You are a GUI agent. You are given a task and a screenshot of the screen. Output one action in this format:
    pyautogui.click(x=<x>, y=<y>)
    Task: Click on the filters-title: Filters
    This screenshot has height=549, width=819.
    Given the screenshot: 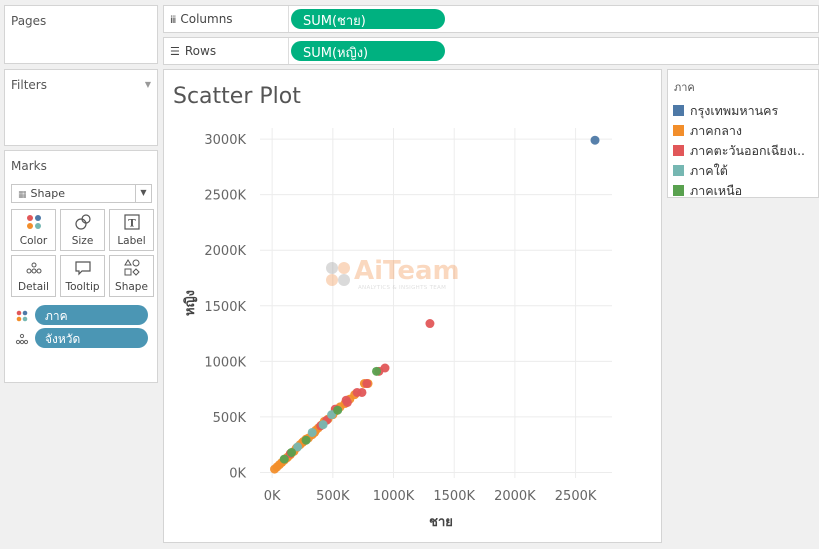 What is the action you would take?
    pyautogui.click(x=29, y=85)
    